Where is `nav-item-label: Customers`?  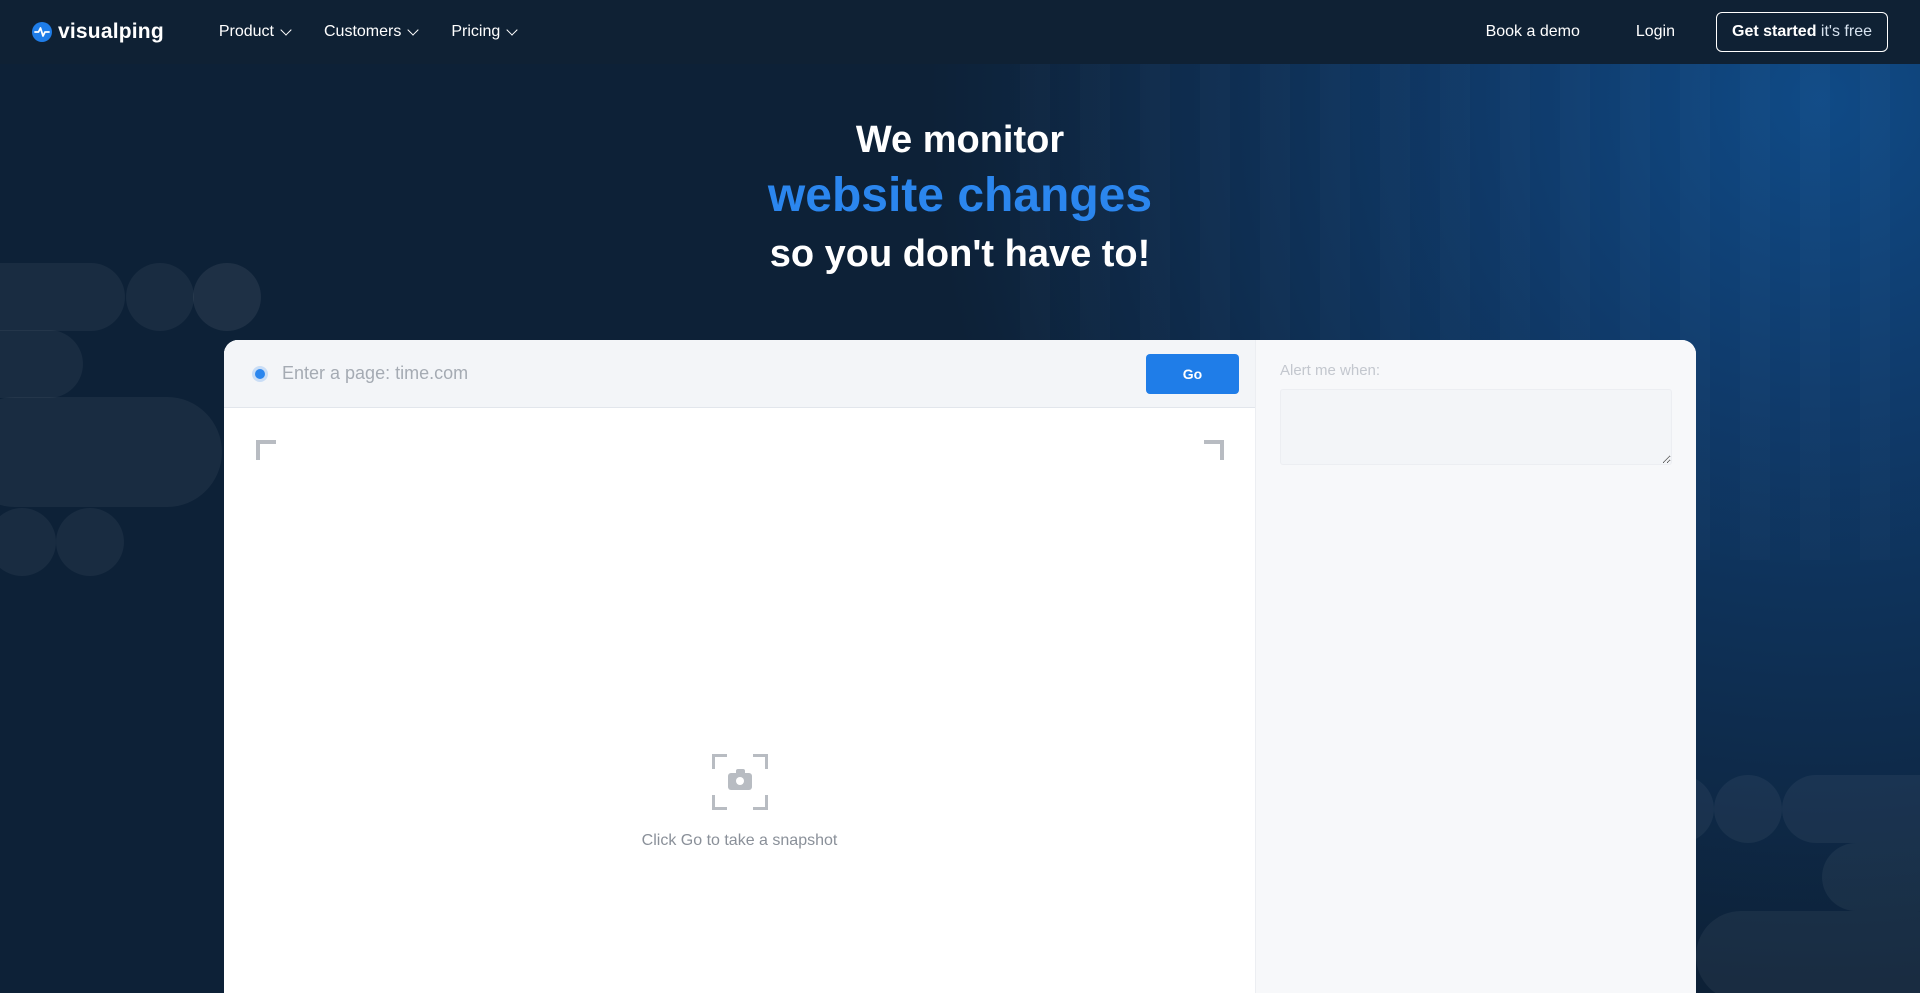
nav-item-label: Customers is located at coordinates (363, 31).